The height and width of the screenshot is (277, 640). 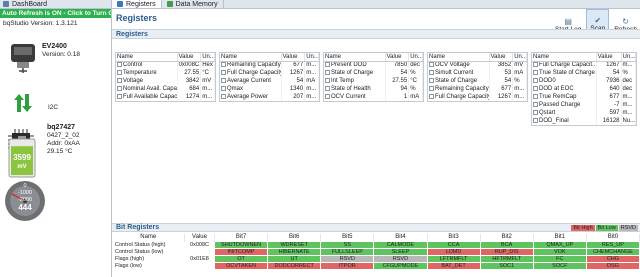 What do you see at coordinates (584, 89) in the screenshot?
I see `register-row: DOD at EOC 640 dec` at bounding box center [584, 89].